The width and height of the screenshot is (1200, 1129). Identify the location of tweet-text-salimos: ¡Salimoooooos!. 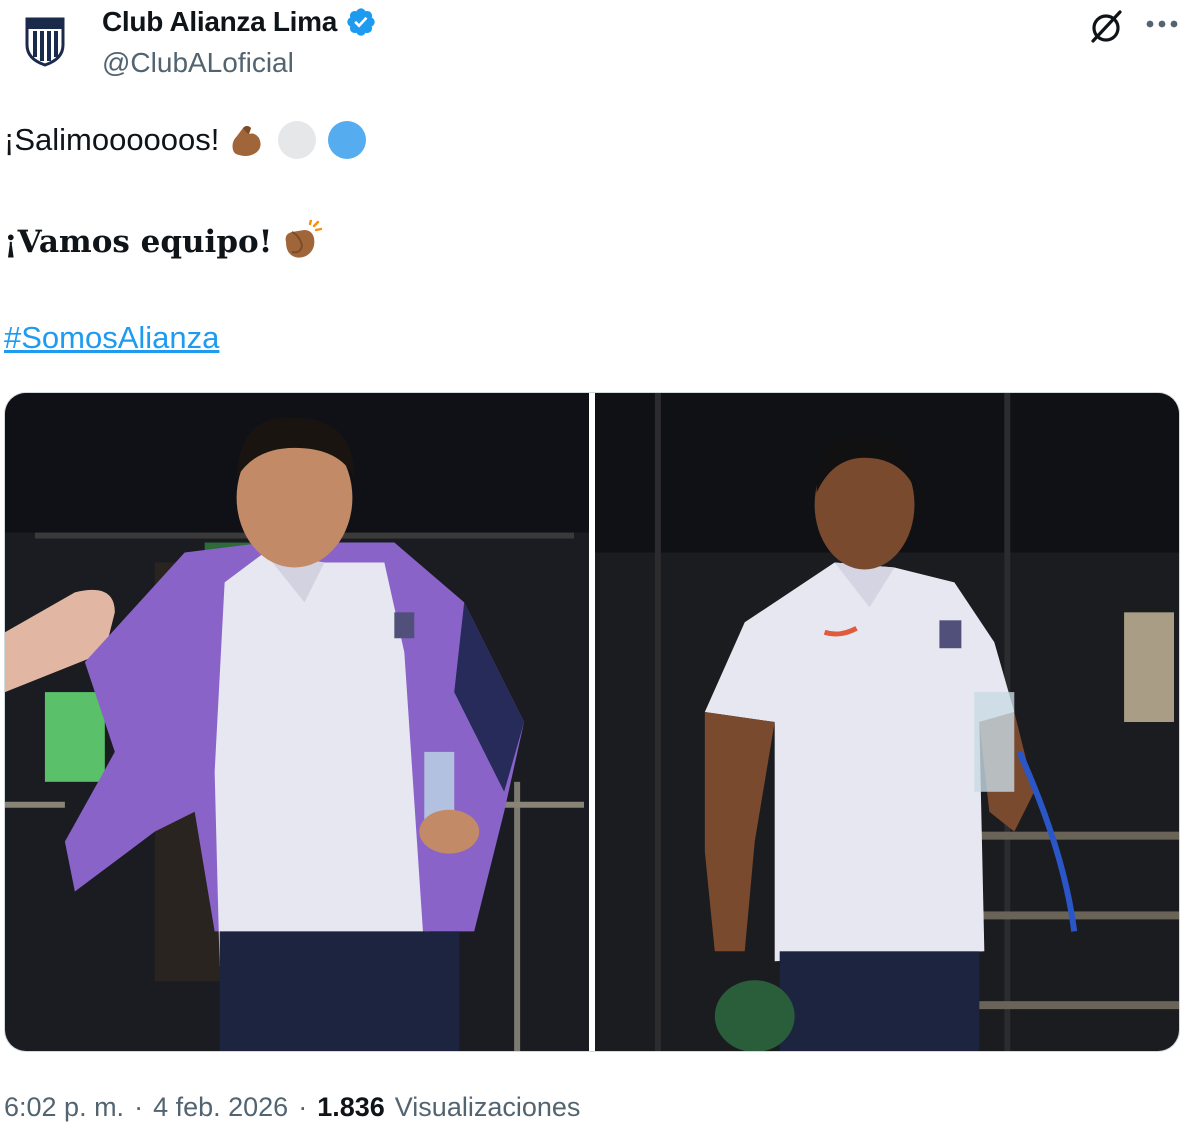
(112, 139).